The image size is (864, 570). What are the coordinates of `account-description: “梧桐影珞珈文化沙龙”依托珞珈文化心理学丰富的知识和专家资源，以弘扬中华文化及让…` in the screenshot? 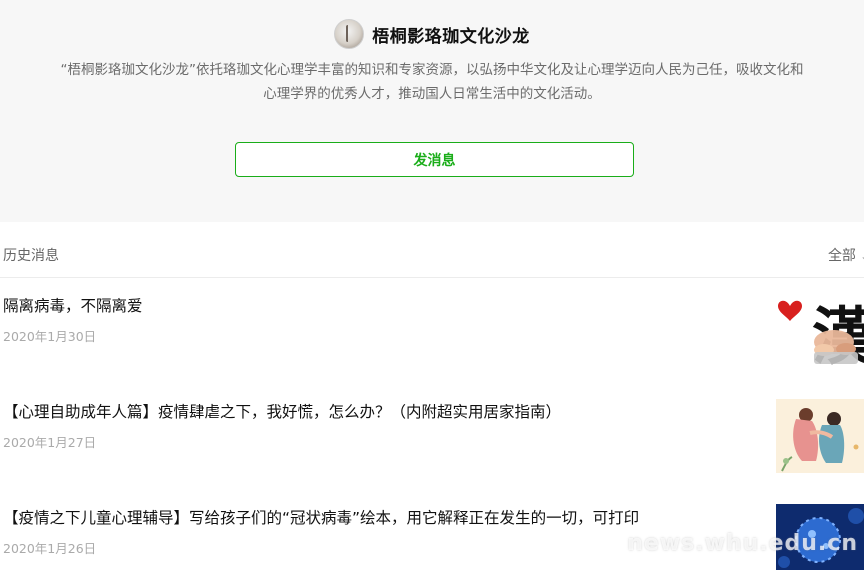 It's located at (432, 82).